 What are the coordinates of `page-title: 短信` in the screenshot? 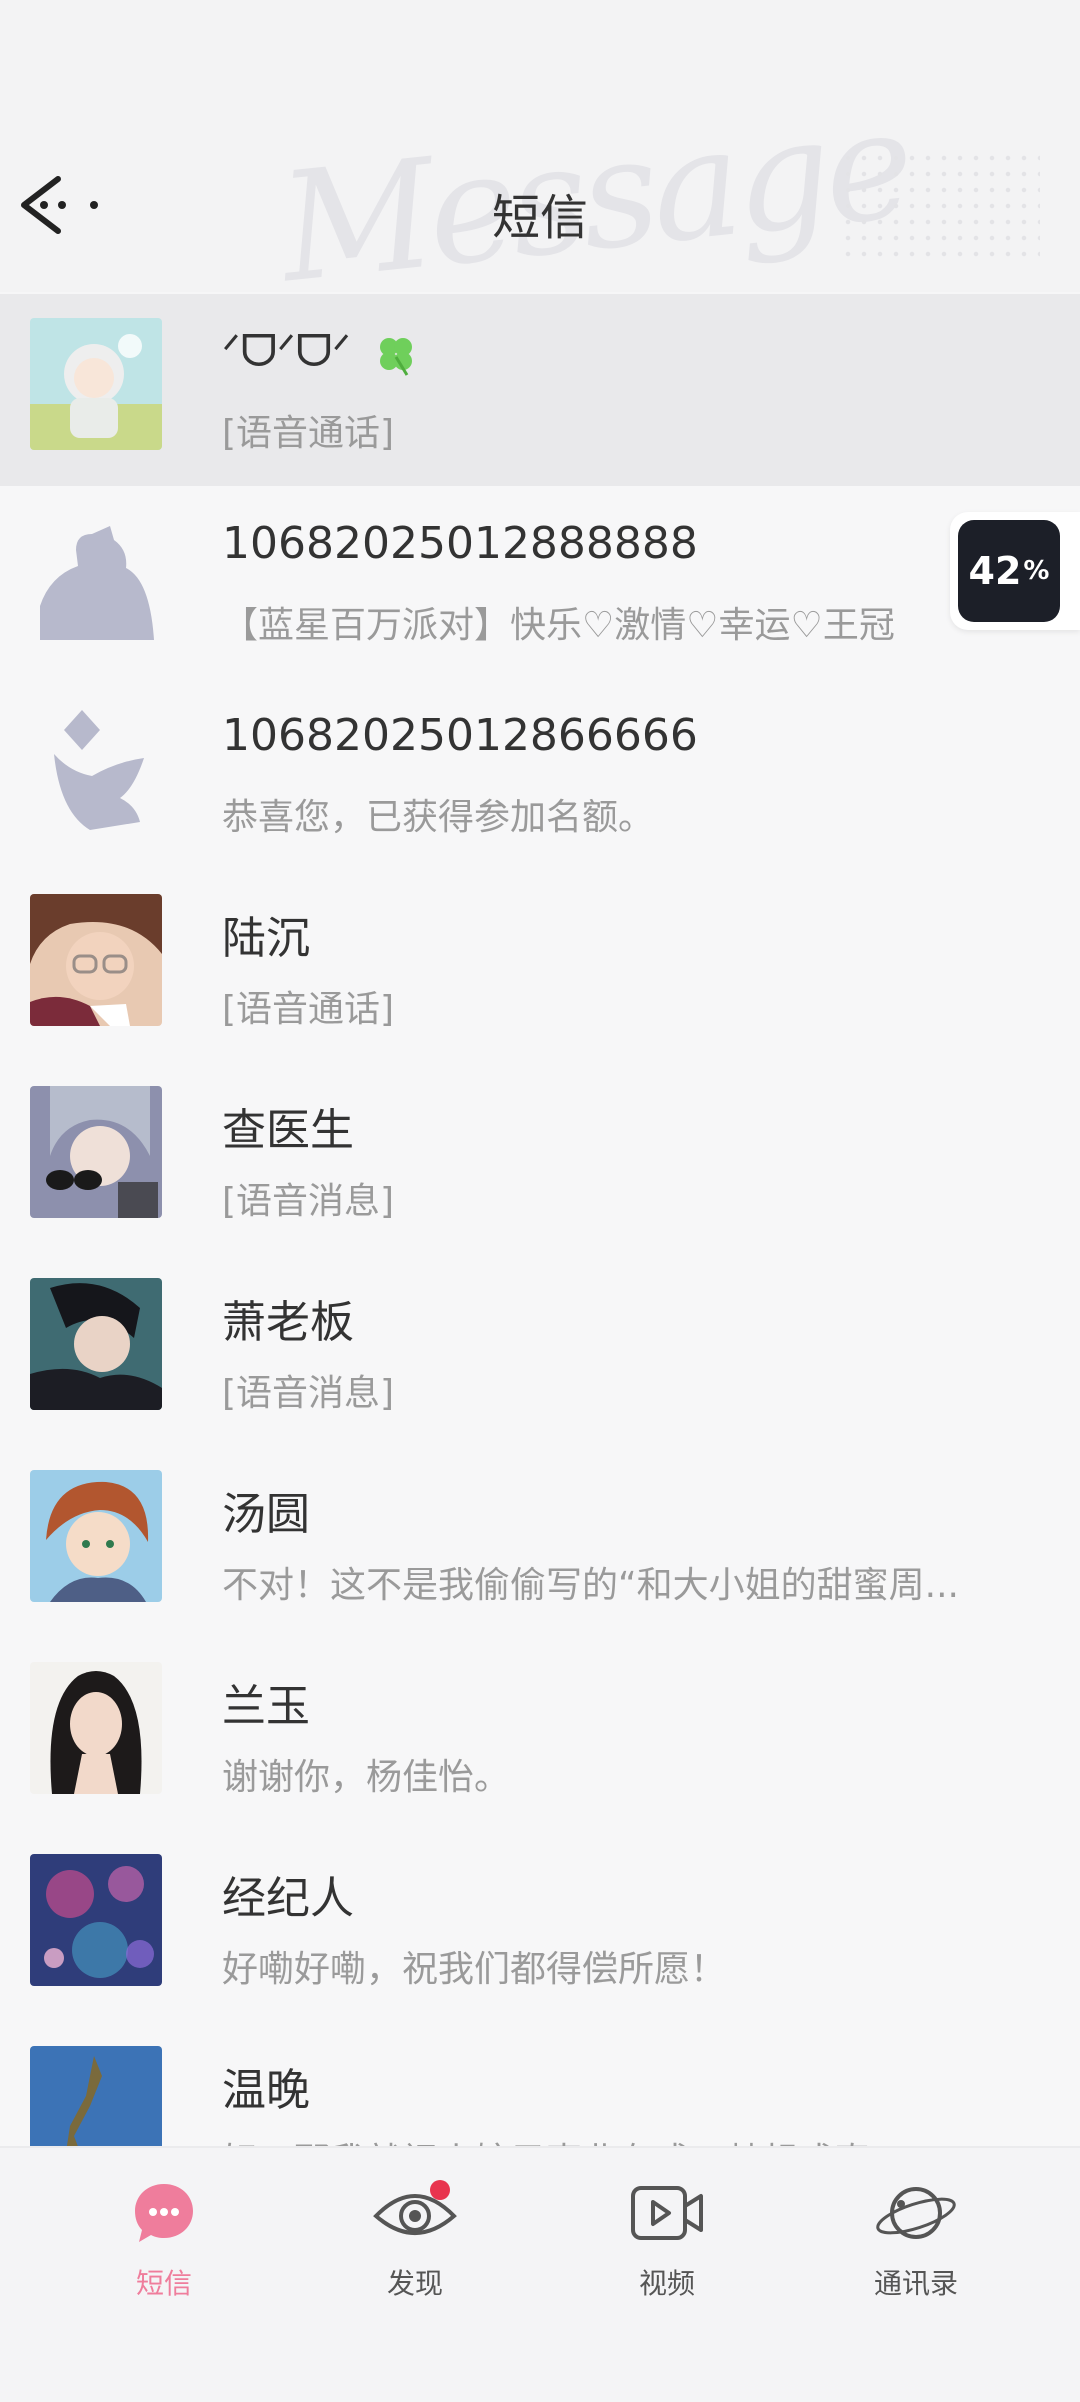 It's located at (539, 218).